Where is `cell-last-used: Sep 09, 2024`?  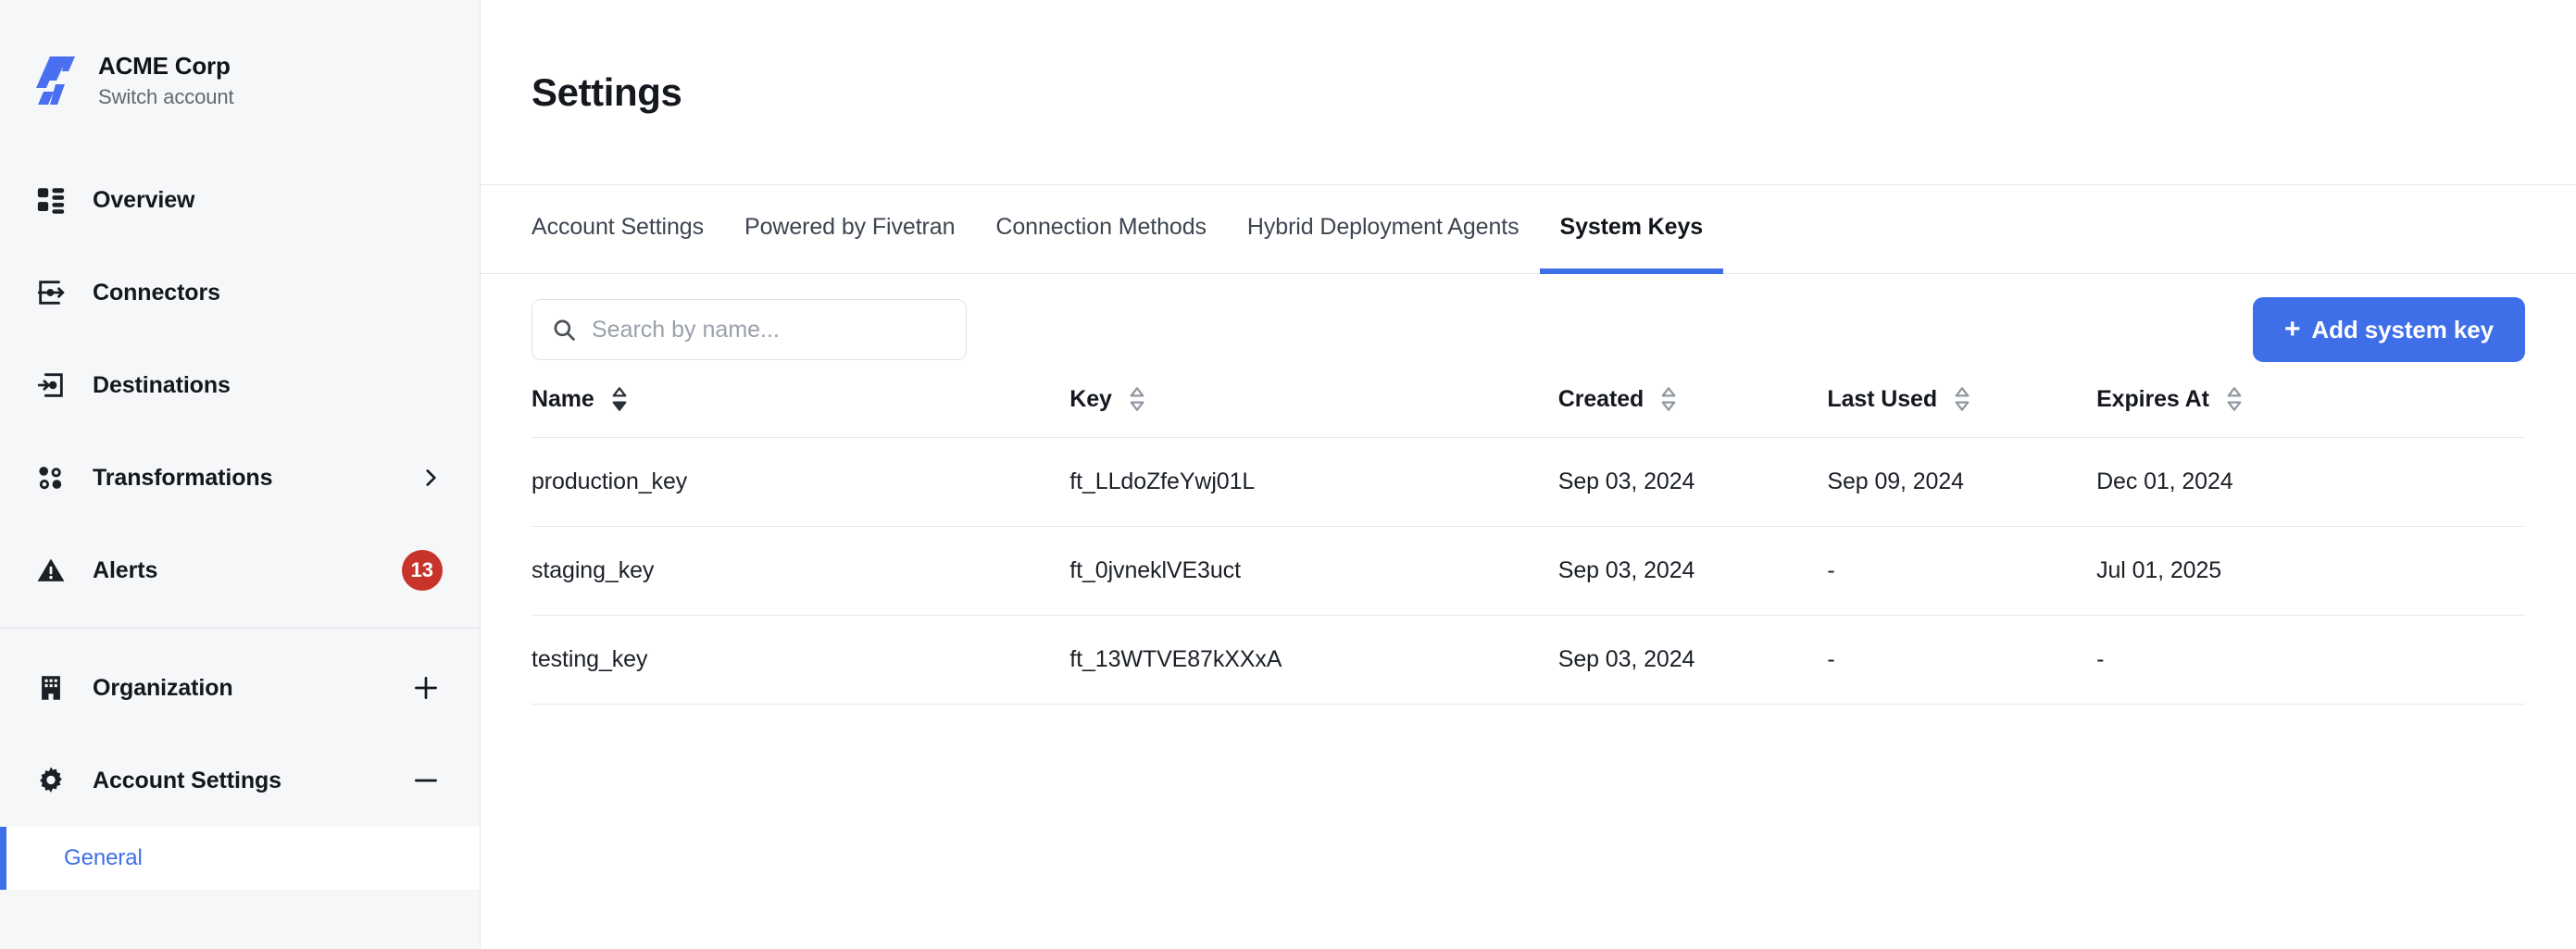
cell-last-used: Sep 09, 2024 is located at coordinates (1962, 482).